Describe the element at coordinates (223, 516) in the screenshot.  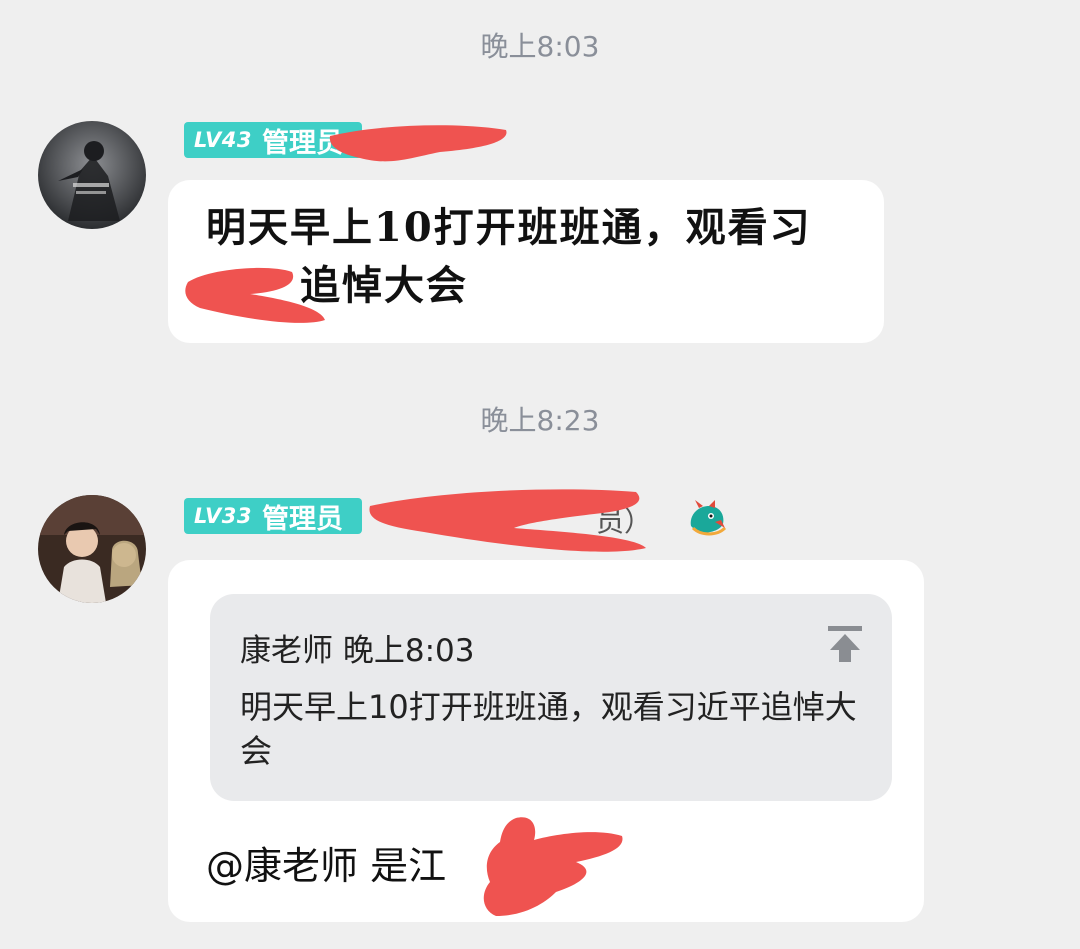
I see `level-label: LV33` at that location.